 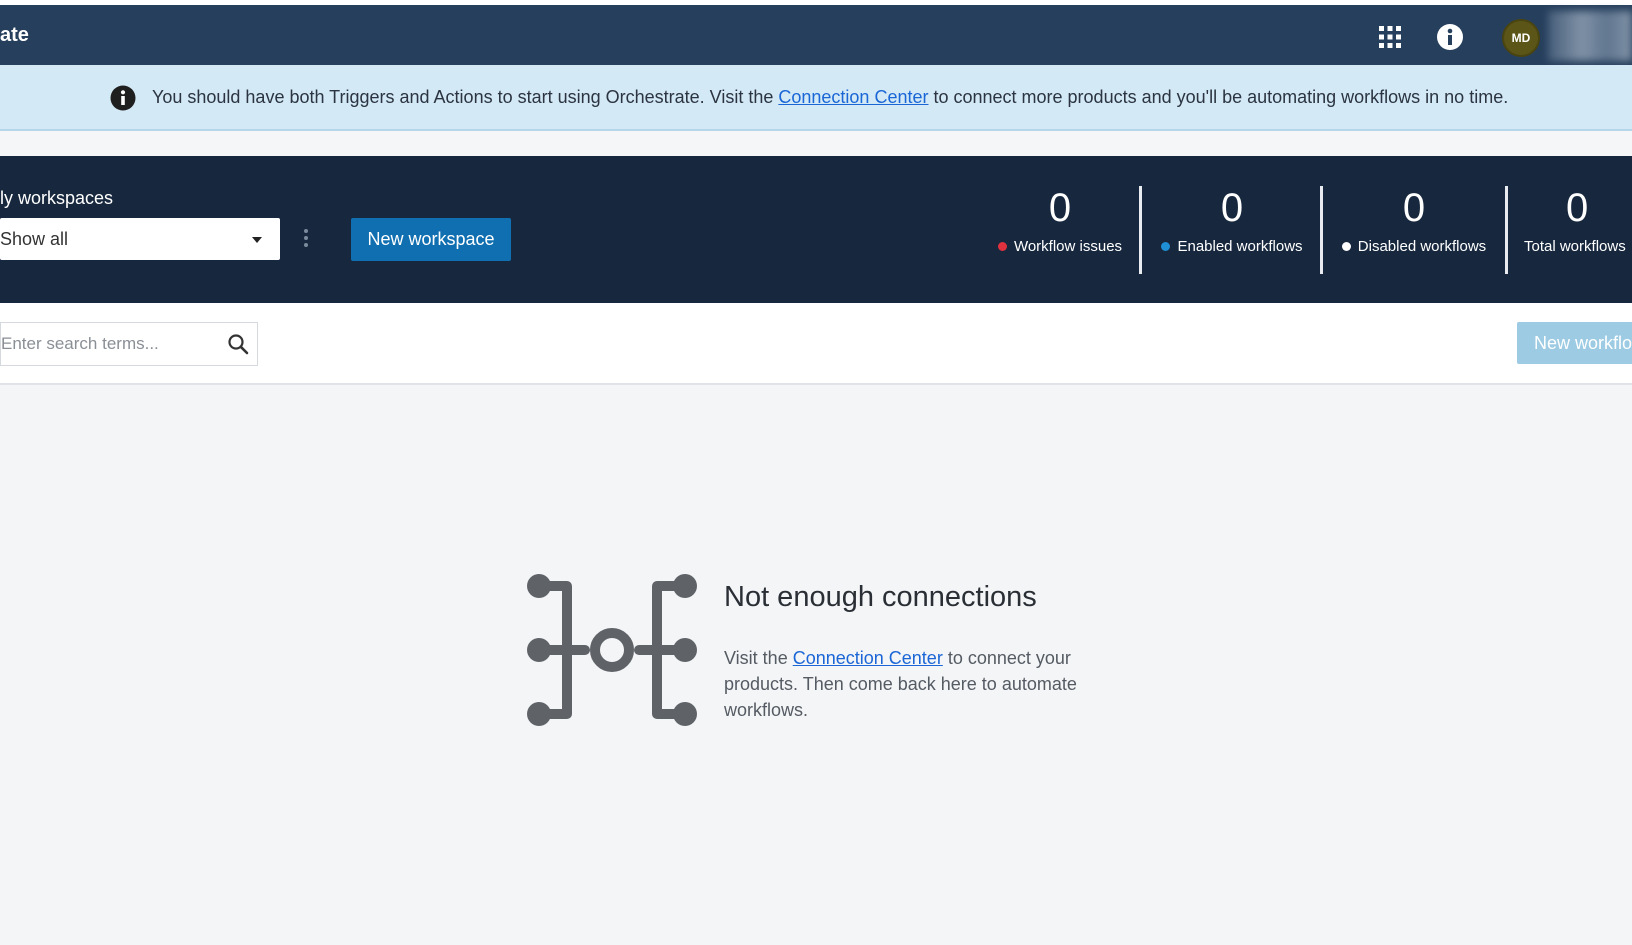 I want to click on workspace-select-value: Show all, so click(x=34, y=239).